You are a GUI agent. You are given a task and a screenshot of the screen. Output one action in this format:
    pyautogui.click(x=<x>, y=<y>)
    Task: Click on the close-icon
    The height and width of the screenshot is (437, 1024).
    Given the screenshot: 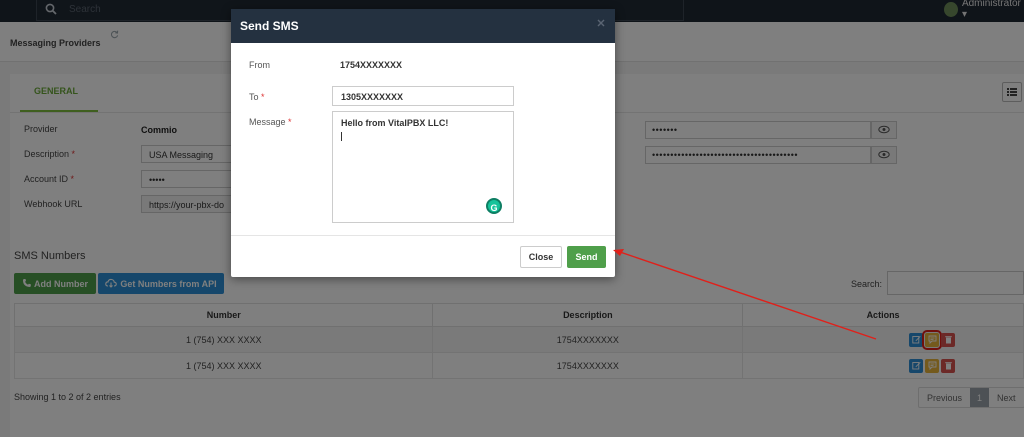 What is the action you would take?
    pyautogui.click(x=601, y=24)
    